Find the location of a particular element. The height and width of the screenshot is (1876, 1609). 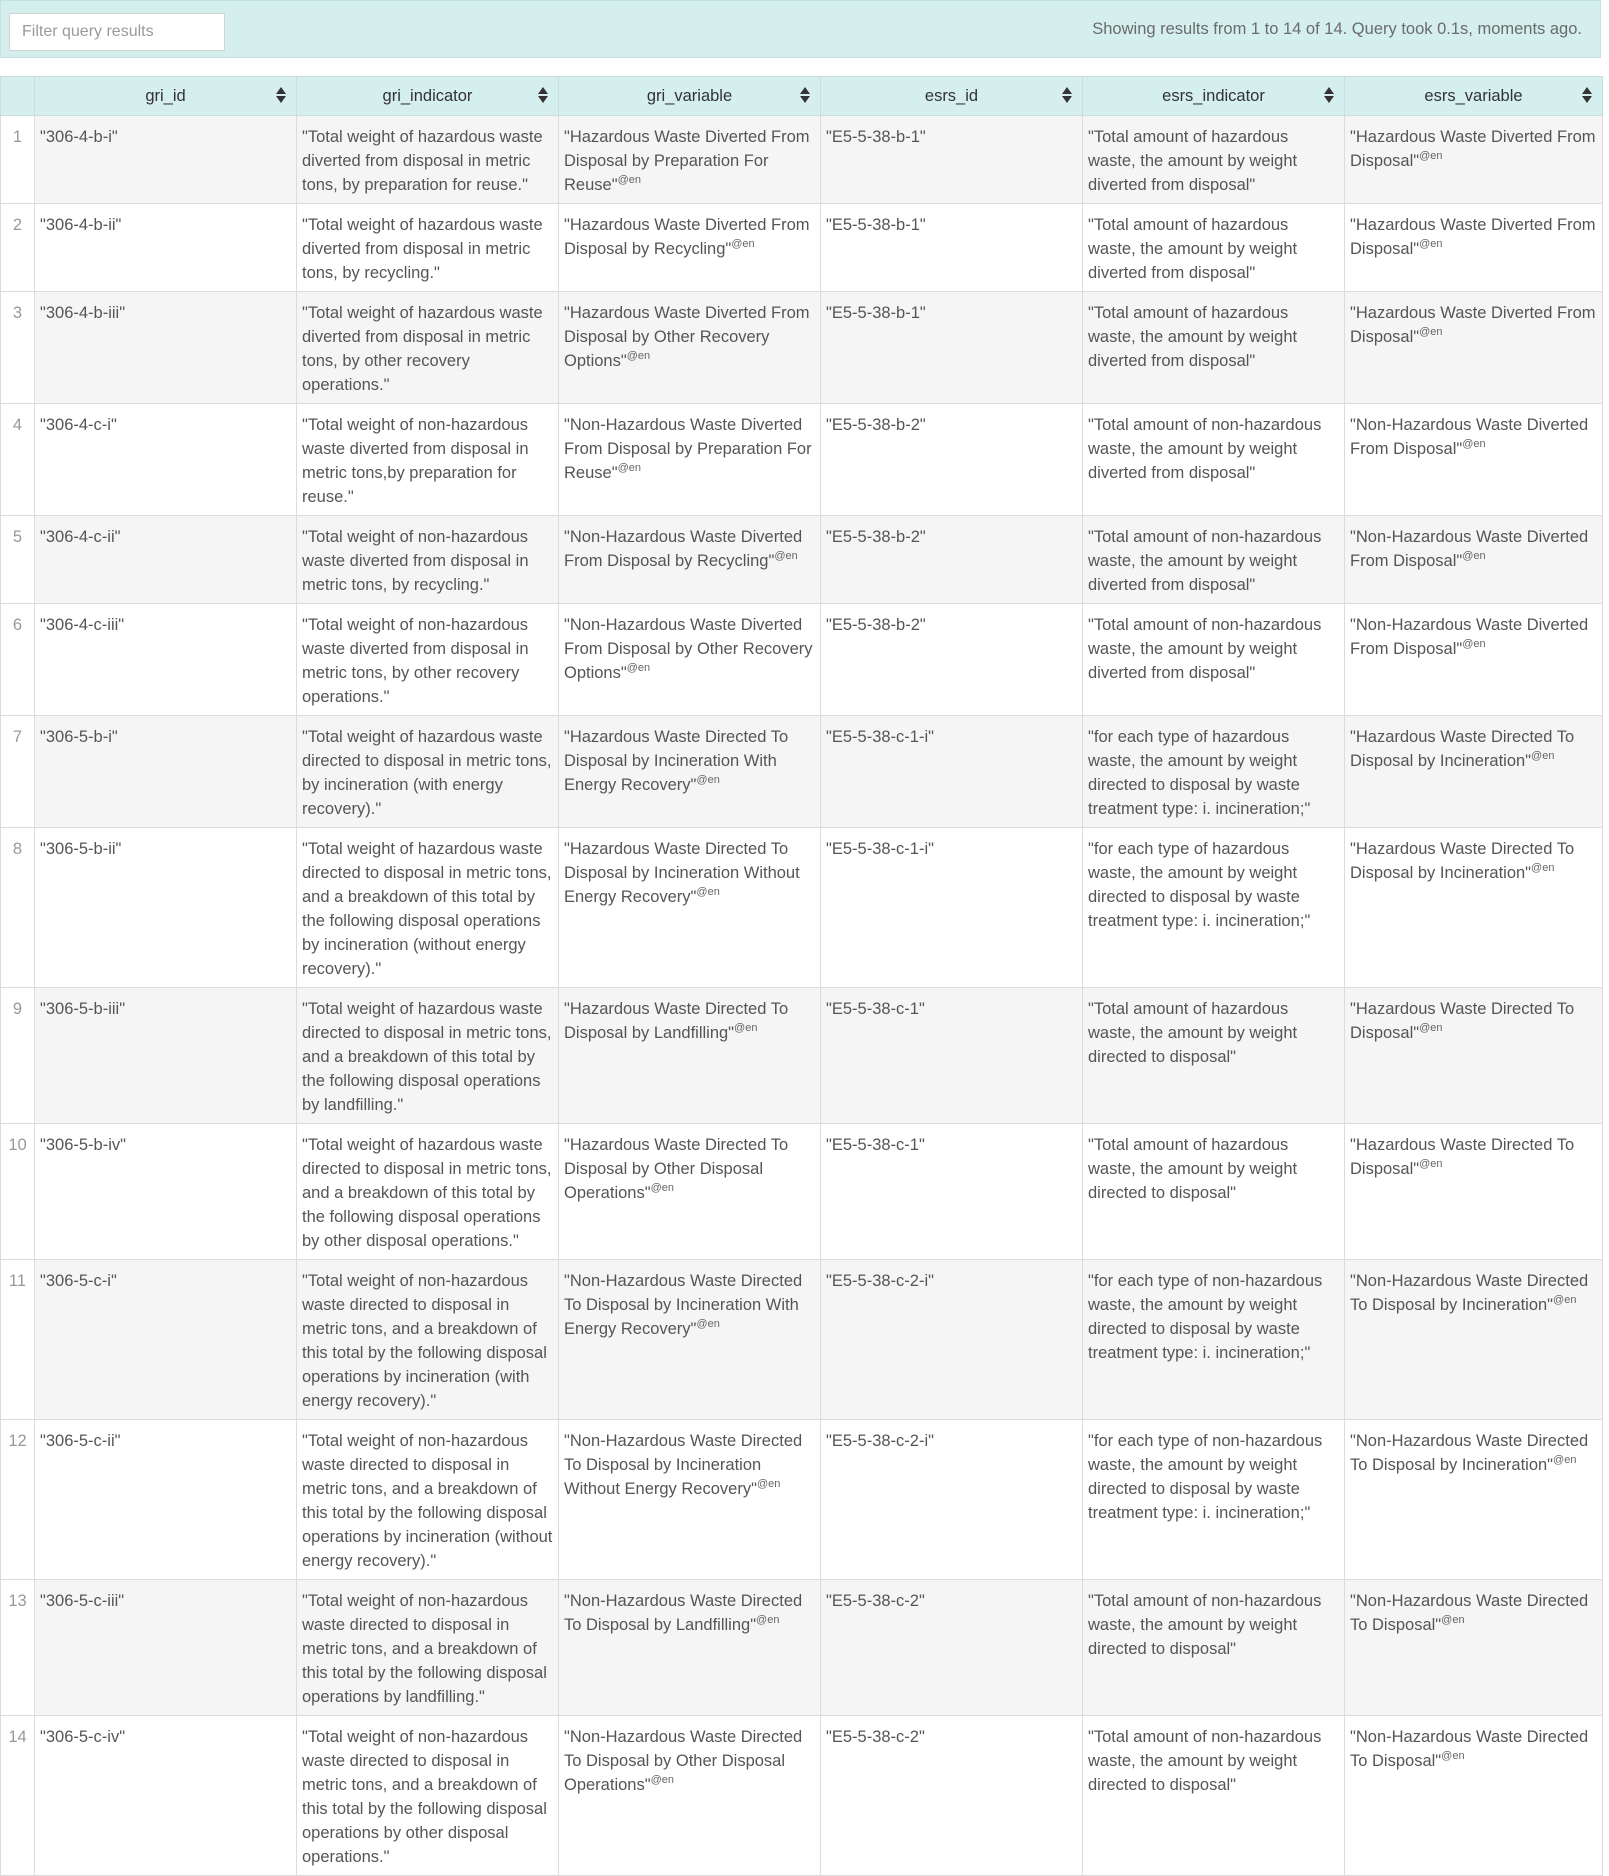

cell-gri-id: "306-5-c-i" is located at coordinates (165, 1339).